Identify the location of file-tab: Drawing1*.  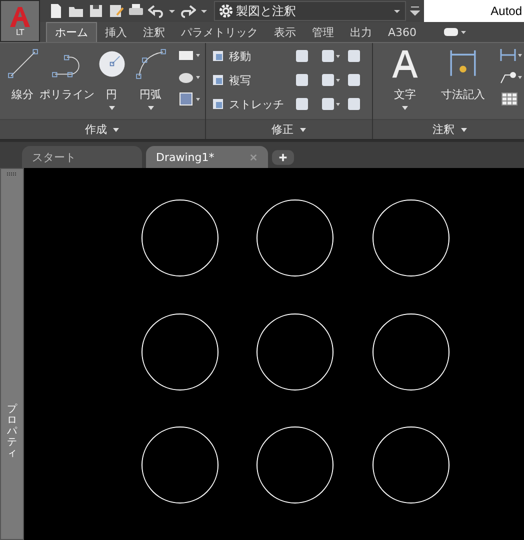
(207, 157).